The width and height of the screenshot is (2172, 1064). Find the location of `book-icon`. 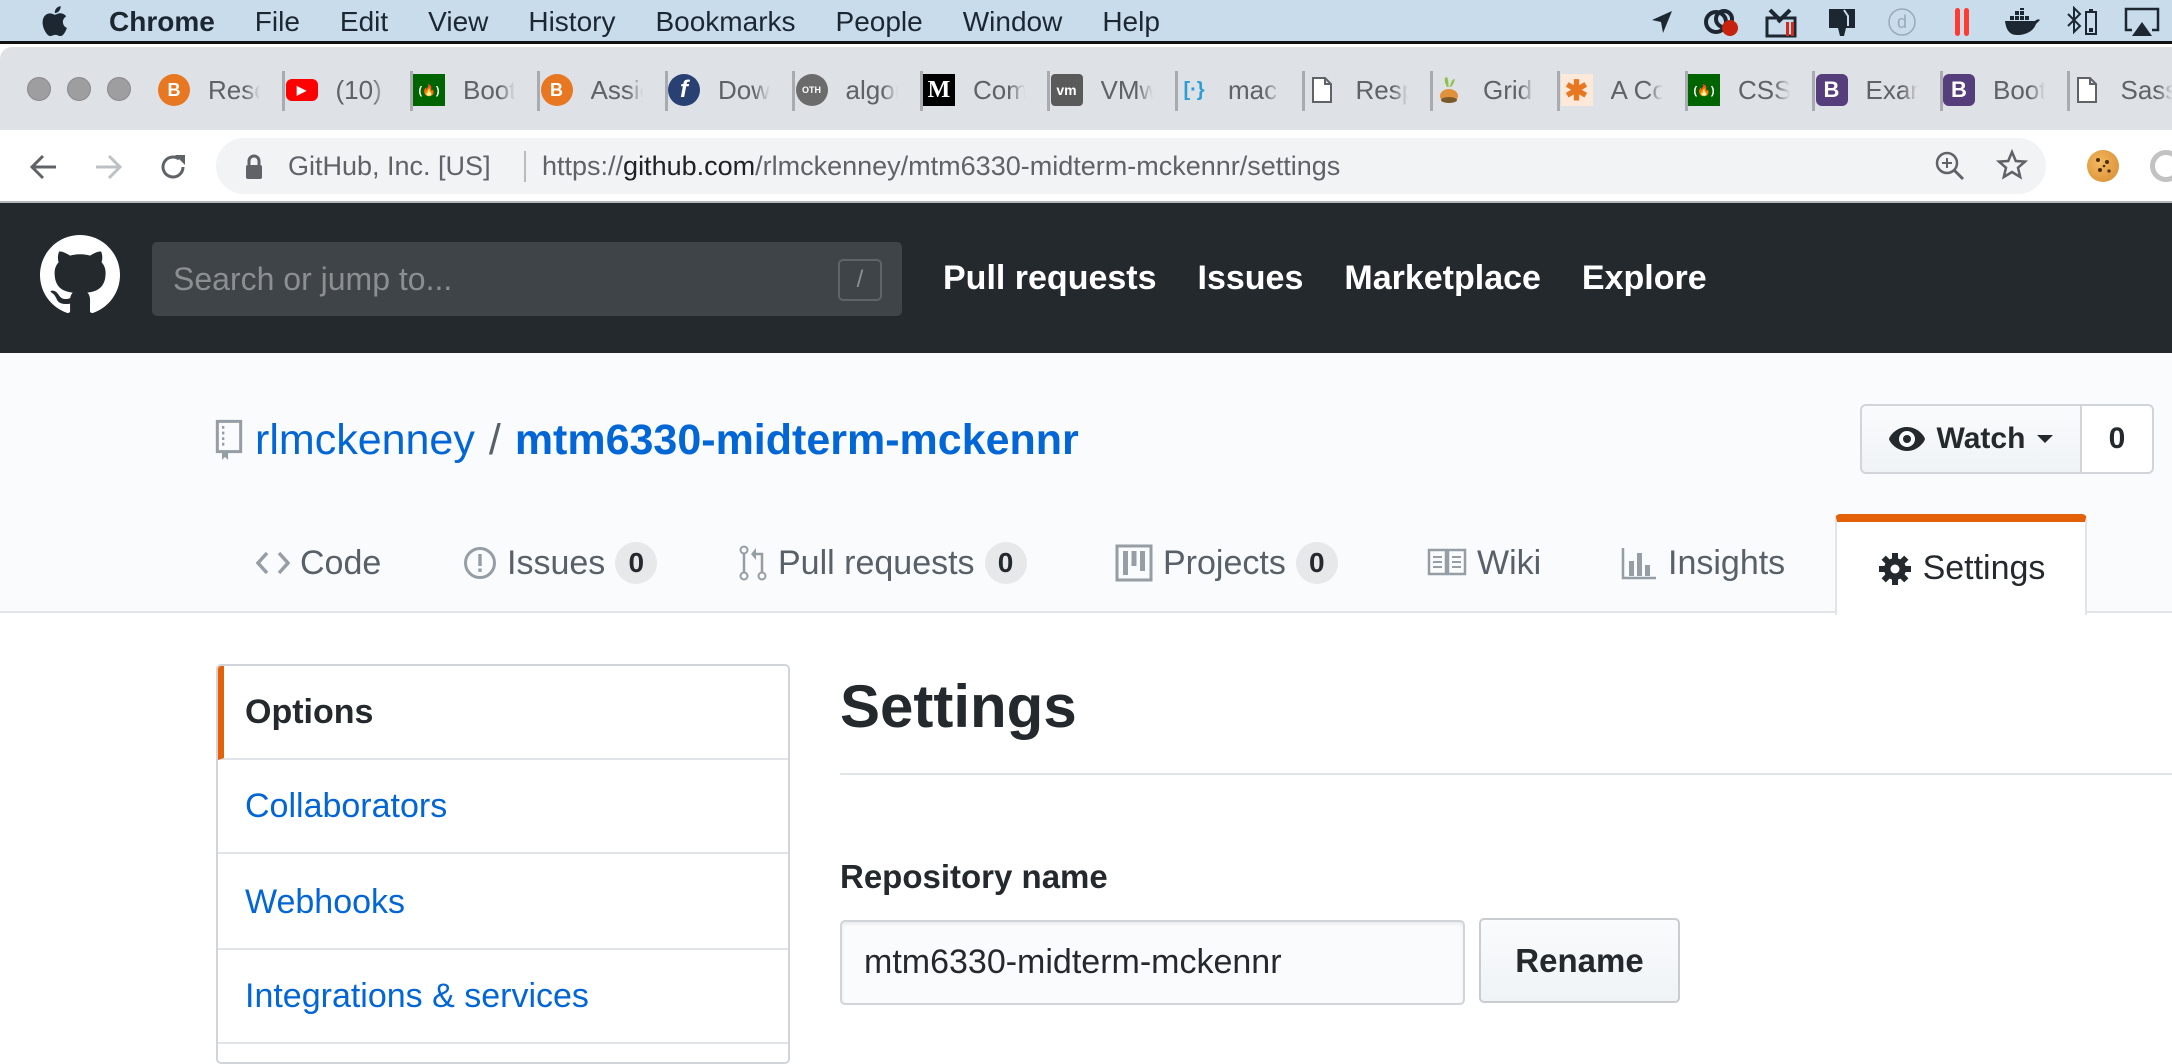

book-icon is located at coordinates (1447, 563).